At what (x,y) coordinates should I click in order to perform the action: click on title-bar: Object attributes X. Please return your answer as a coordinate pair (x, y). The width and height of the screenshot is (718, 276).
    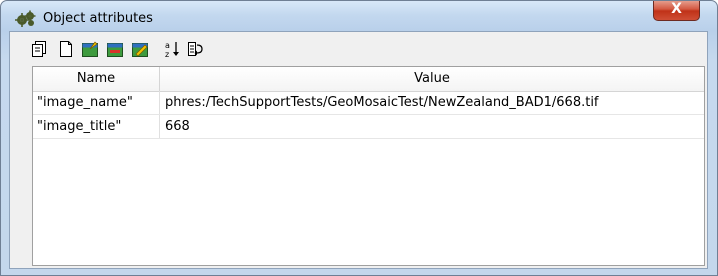
    Looking at the image, I should click on (359, 16).